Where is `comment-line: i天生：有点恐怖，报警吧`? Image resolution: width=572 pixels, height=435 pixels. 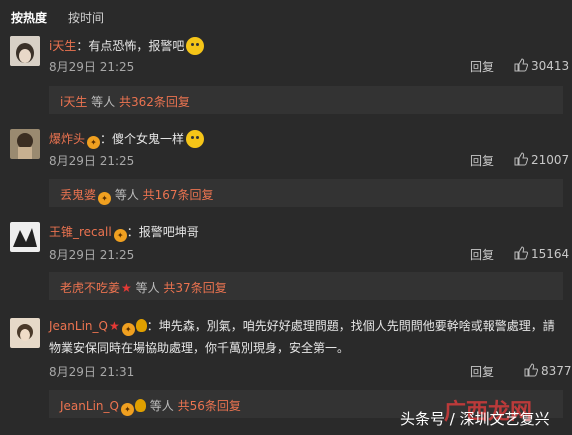 comment-line: i天生：有点恐怖，报警吧 is located at coordinates (127, 46).